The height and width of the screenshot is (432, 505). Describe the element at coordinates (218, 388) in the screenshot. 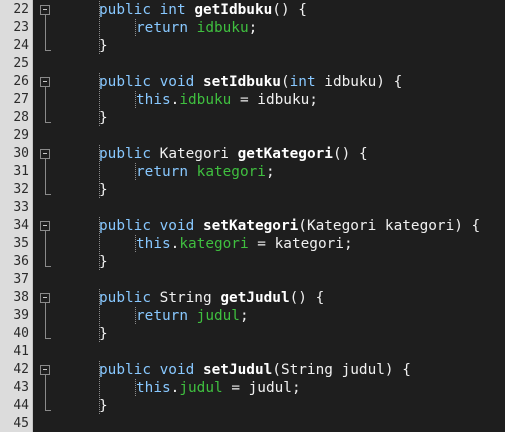

I see `code-text: this.judul = judul;` at that location.